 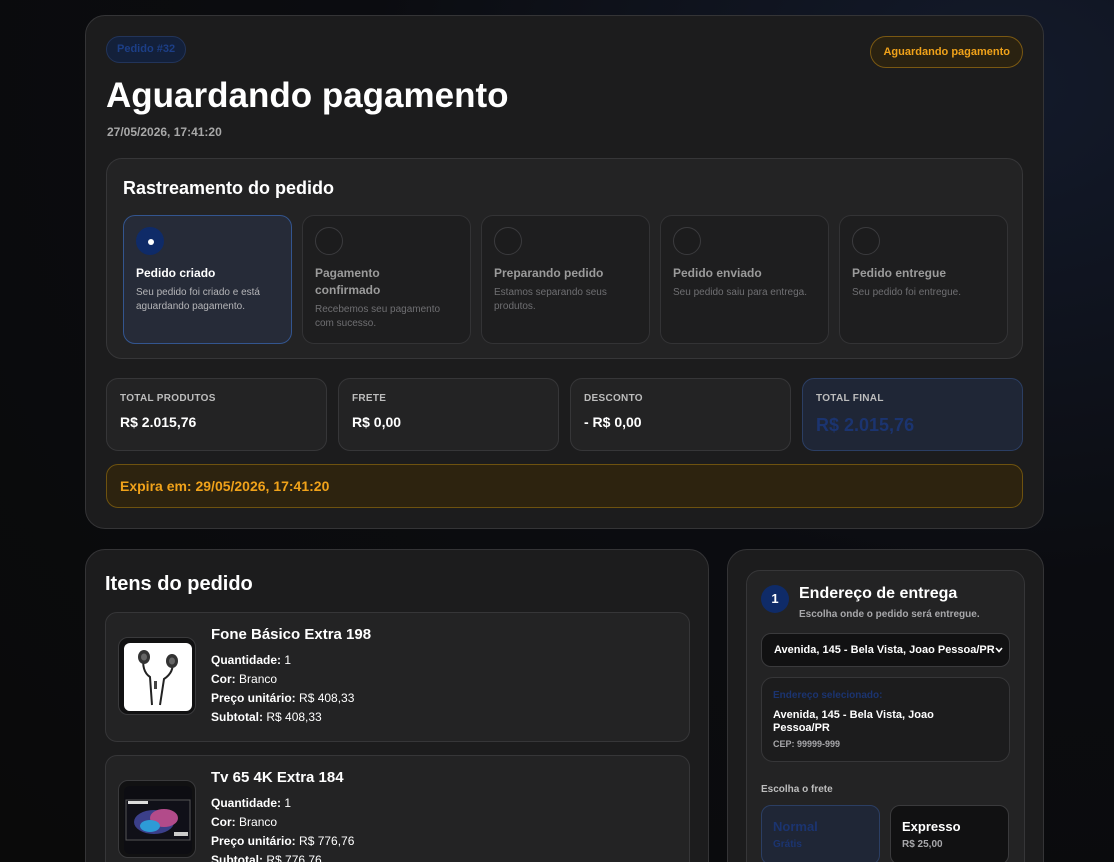 What do you see at coordinates (912, 414) in the screenshot?
I see `final-total-card: TOTAL FINAL R$ 2.015,76` at bounding box center [912, 414].